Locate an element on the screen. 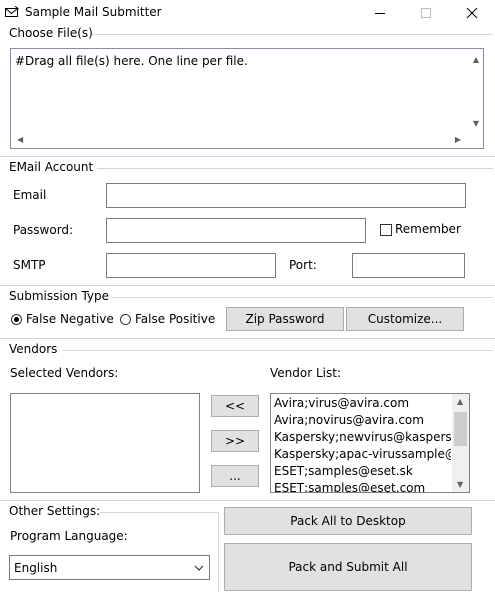  close-button is located at coordinates (472, 13).